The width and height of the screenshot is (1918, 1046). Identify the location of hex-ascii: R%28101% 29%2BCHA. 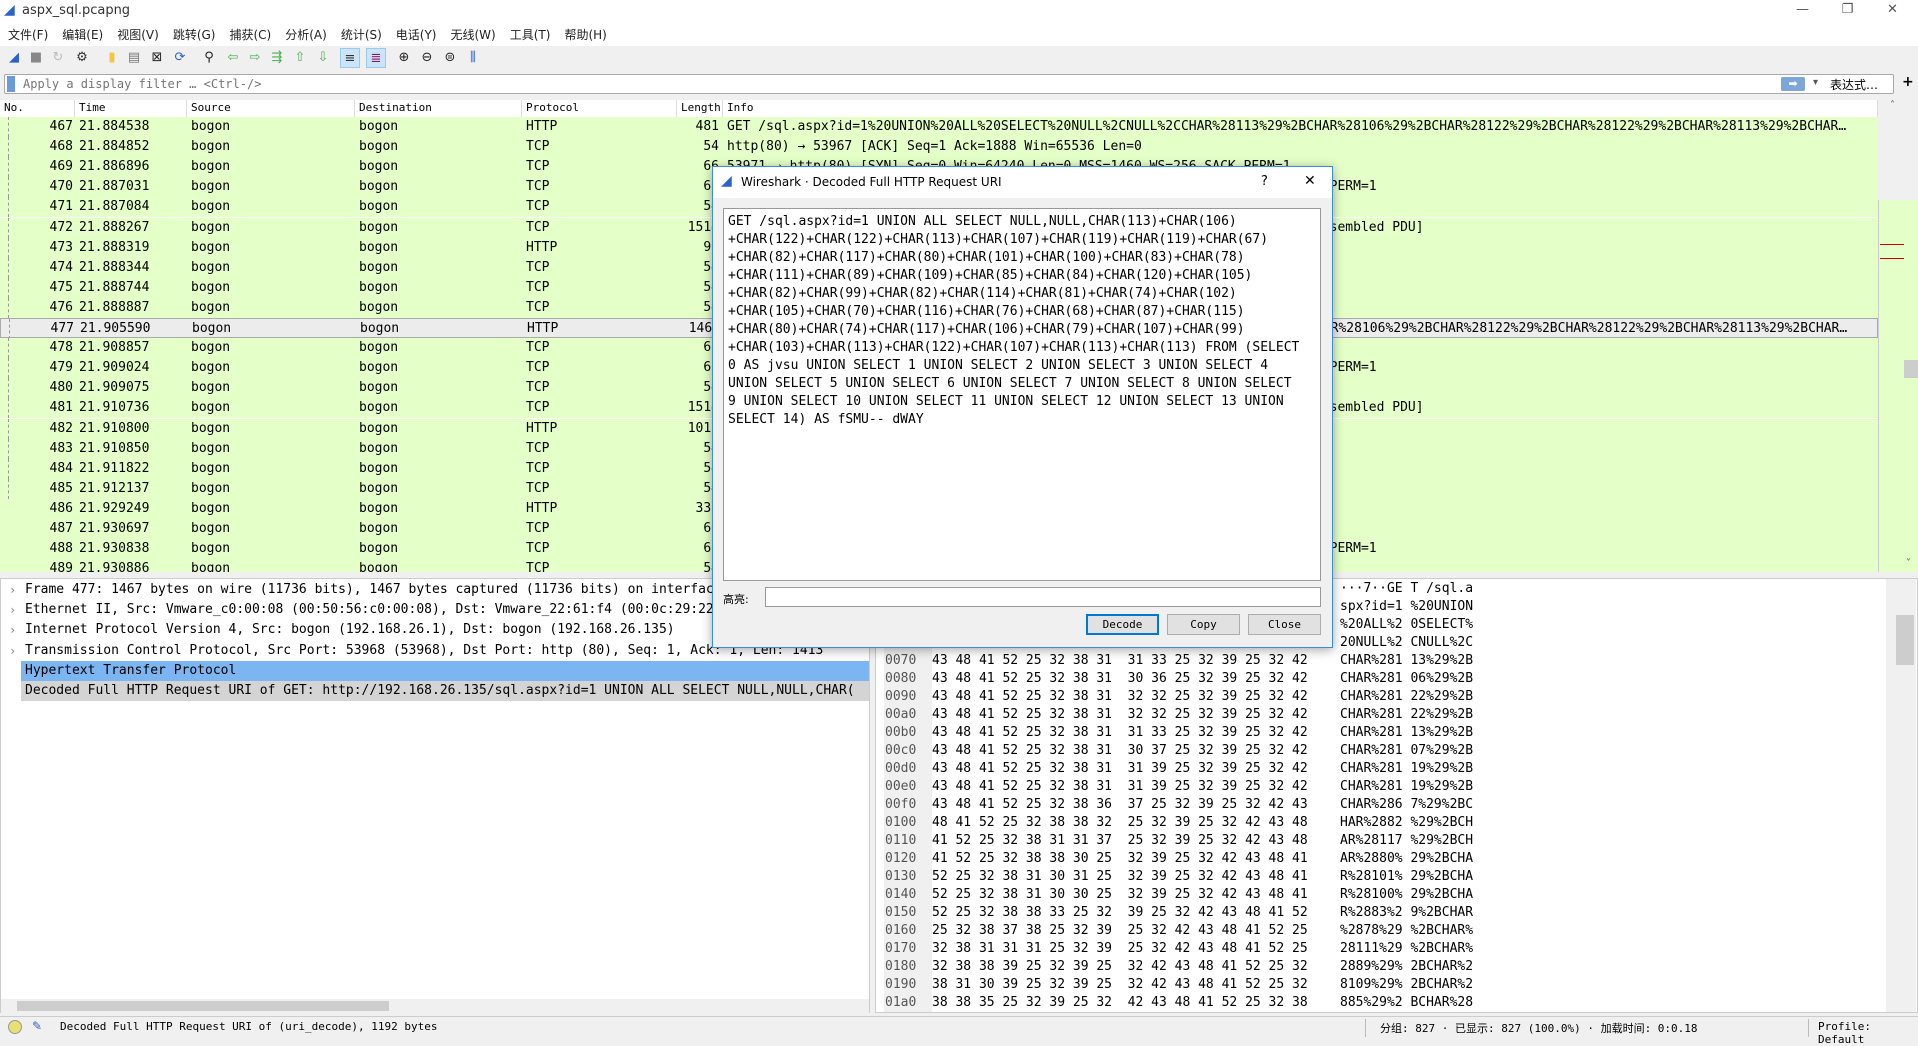
(1406, 877).